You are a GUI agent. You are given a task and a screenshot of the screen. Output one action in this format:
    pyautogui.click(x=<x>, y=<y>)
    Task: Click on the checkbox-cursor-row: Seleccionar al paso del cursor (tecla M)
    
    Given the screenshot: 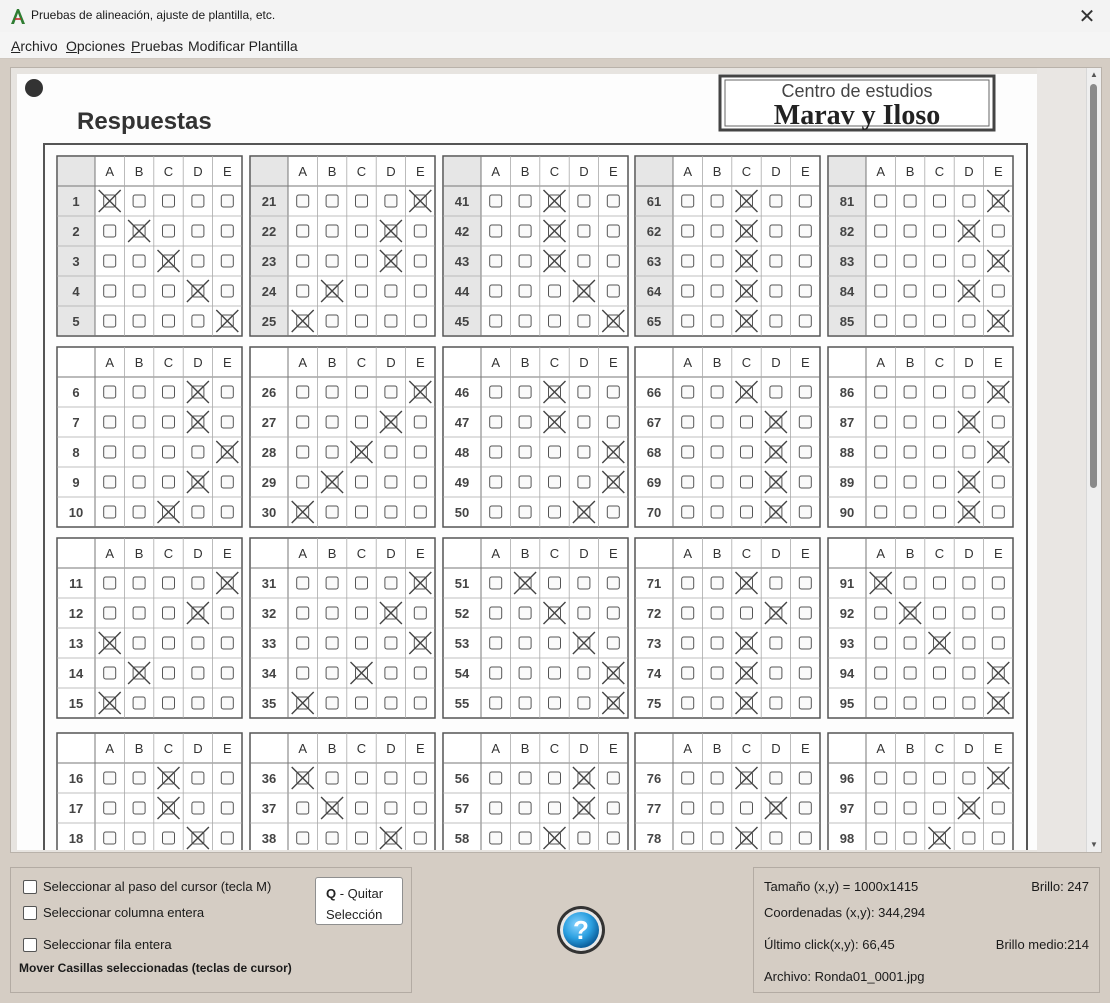 What is the action you would take?
    pyautogui.click(x=147, y=886)
    